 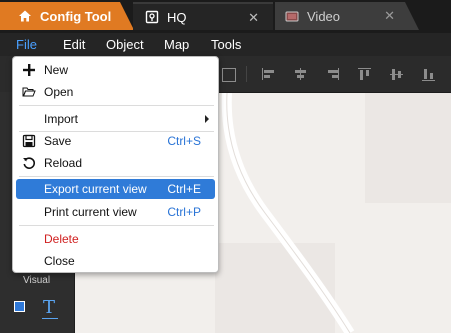 What do you see at coordinates (29, 92) in the screenshot?
I see `folder-open-icon` at bounding box center [29, 92].